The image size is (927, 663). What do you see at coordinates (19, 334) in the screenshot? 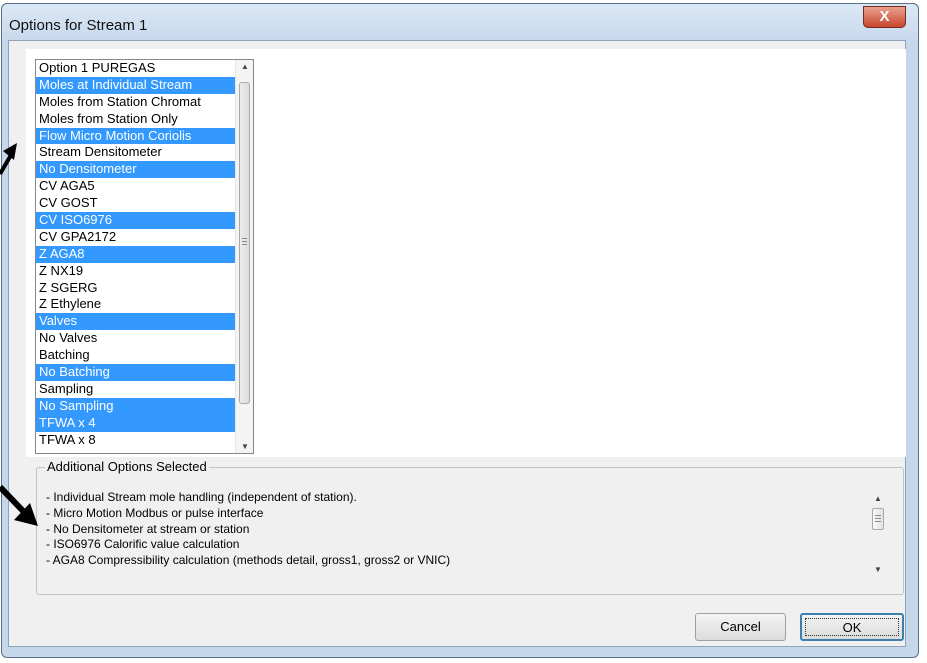
I see `annotation-arrows` at bounding box center [19, 334].